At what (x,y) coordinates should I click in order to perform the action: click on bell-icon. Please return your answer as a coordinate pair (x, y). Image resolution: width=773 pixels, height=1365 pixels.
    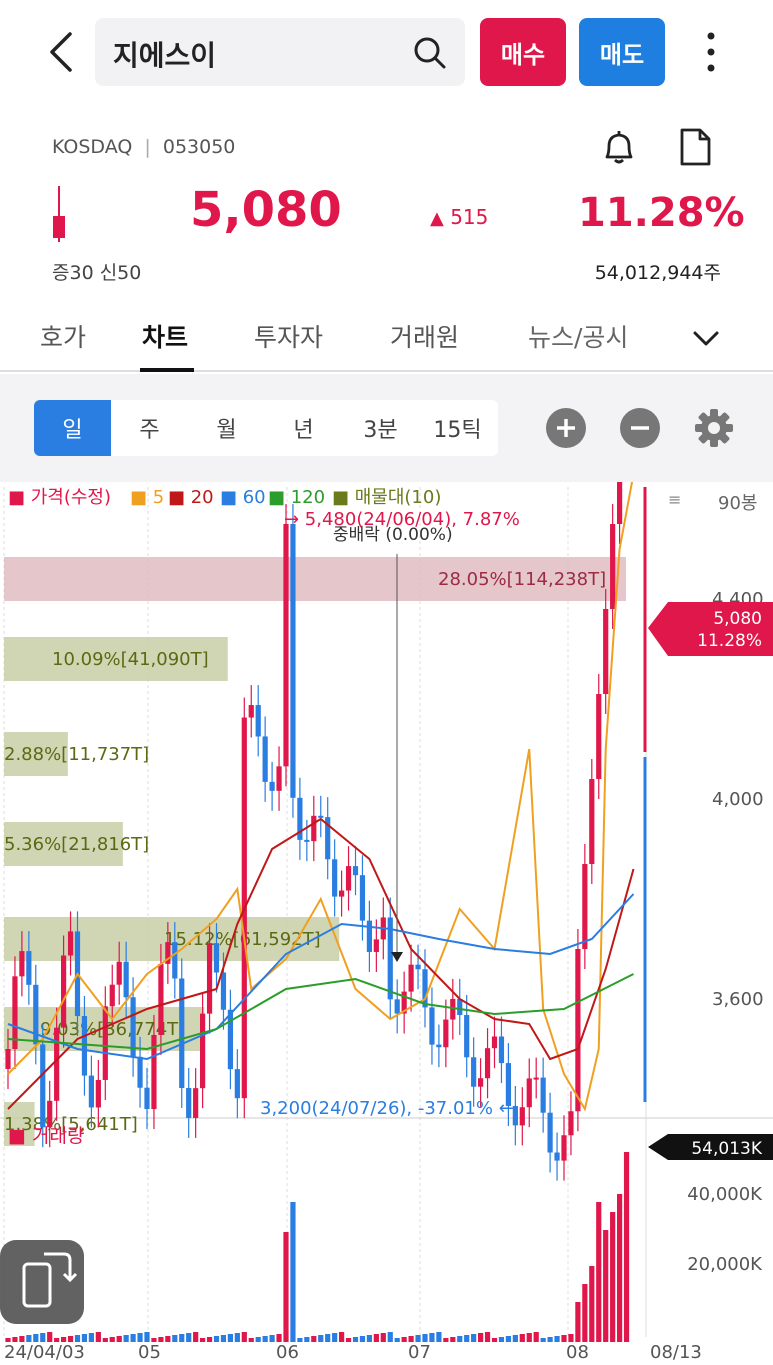
    Looking at the image, I should click on (619, 147).